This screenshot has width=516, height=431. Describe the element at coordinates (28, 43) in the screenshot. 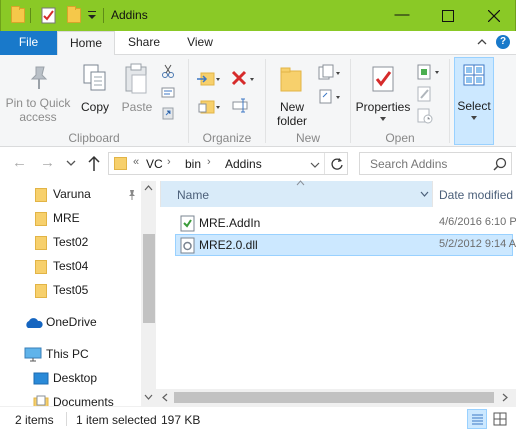

I see `tab-file: File` at that location.